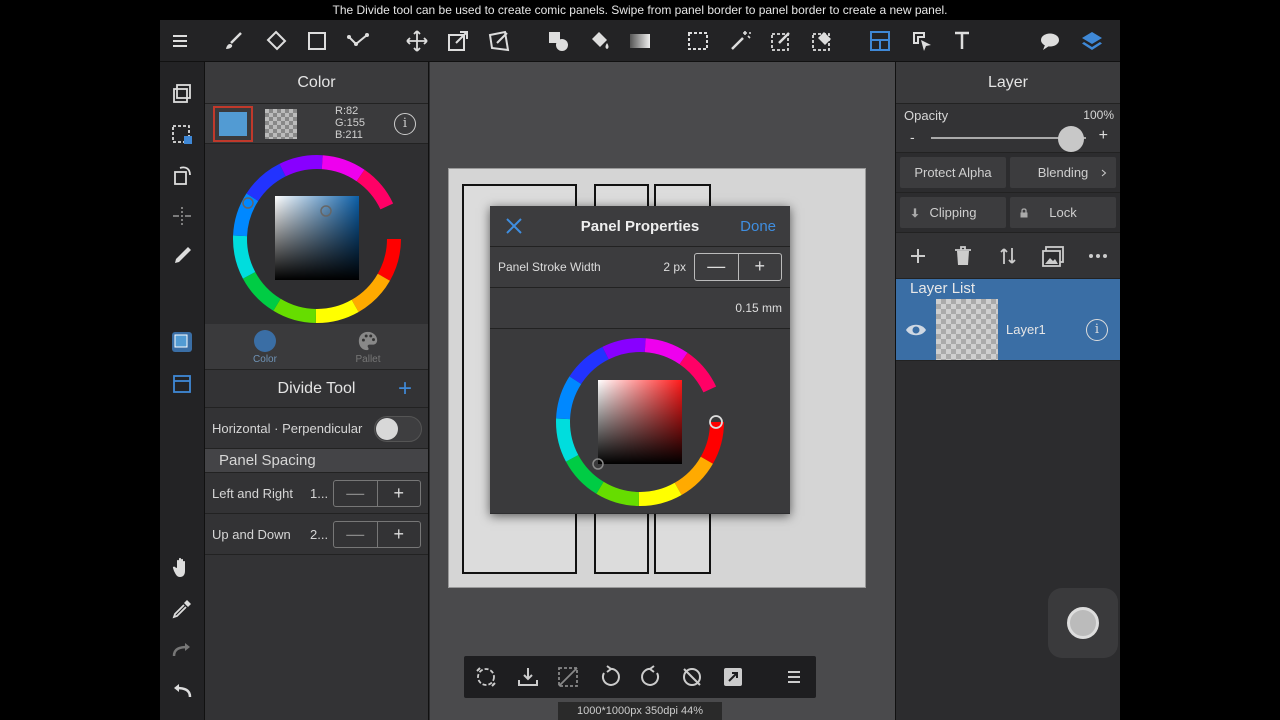  I want to click on select-all-icon, so click(486, 677).